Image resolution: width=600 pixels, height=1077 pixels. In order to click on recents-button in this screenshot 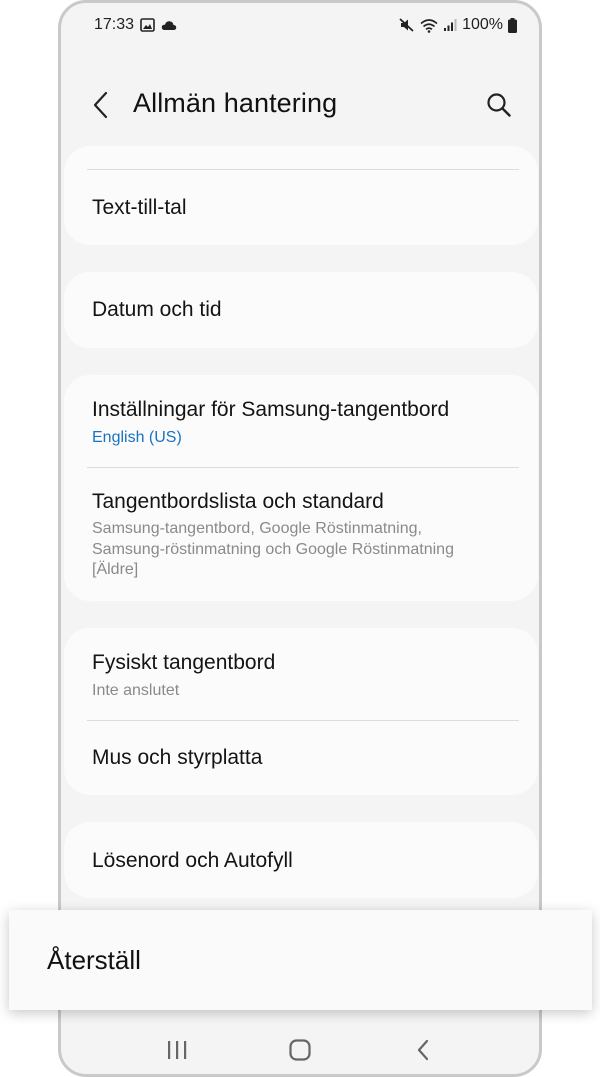, I will do `click(177, 1050)`.